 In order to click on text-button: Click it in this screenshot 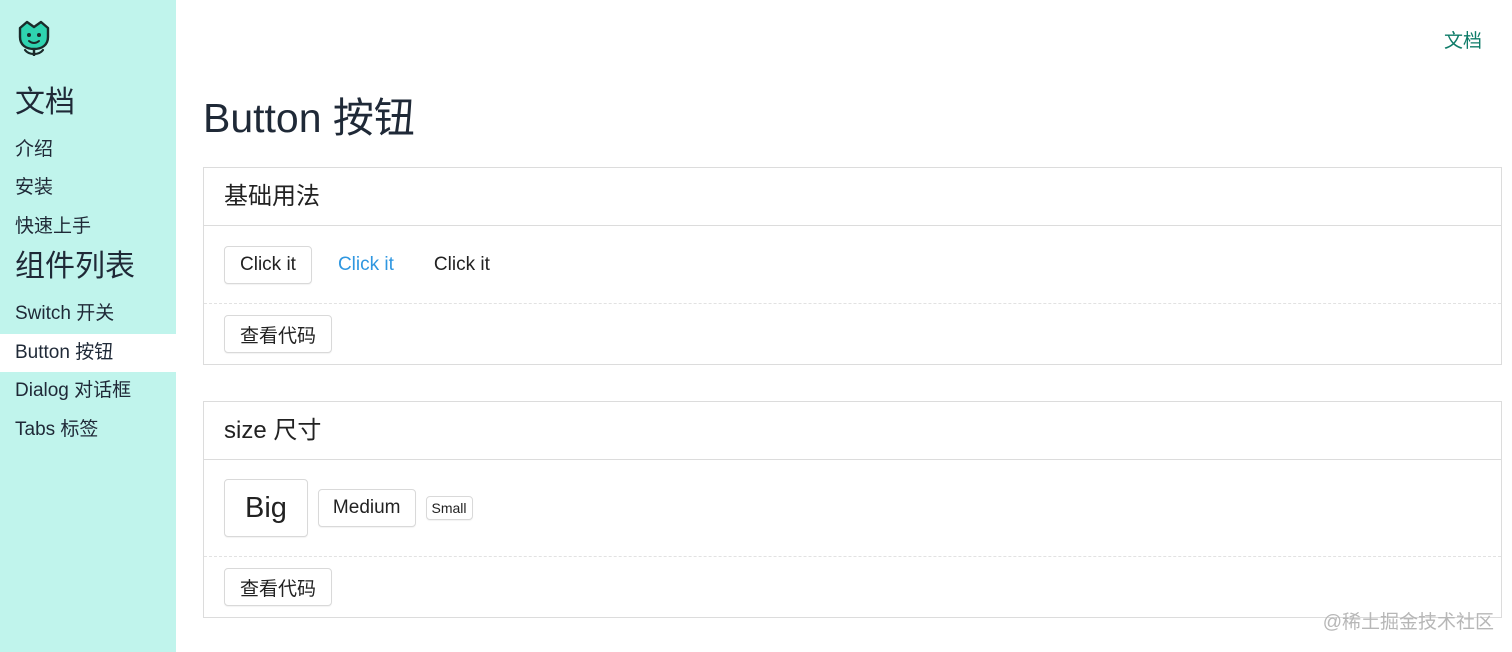, I will do `click(462, 265)`.